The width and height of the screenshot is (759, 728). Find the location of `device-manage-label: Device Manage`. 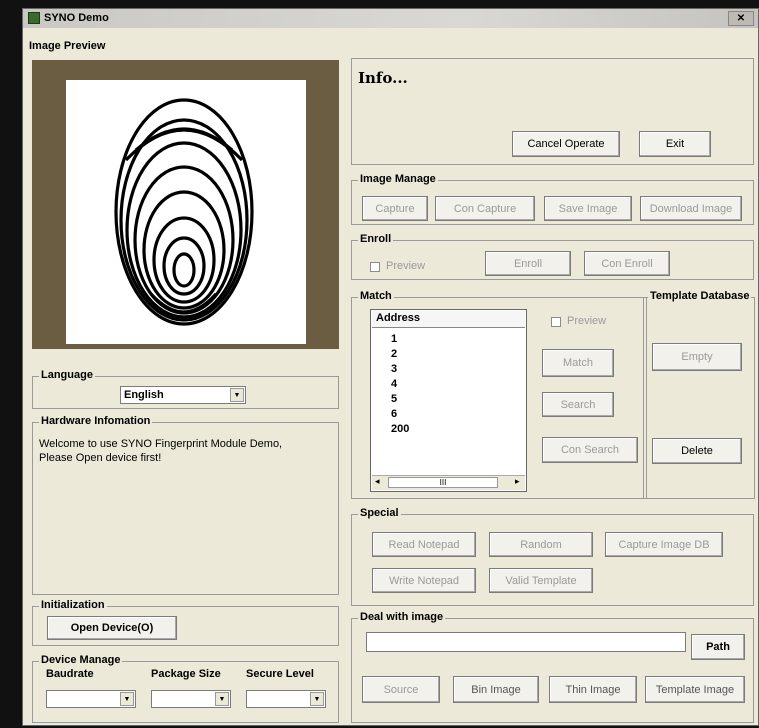

device-manage-label: Device Manage is located at coordinates (81, 660).